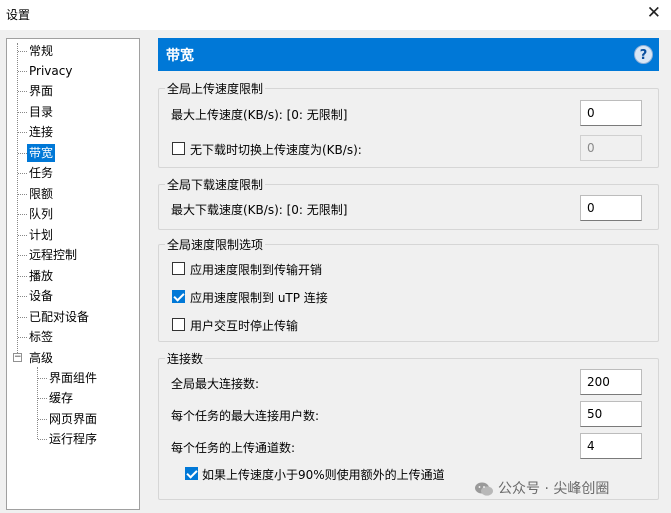  What do you see at coordinates (41, 276) in the screenshot?
I see `tree-item-playback: 播放` at bounding box center [41, 276].